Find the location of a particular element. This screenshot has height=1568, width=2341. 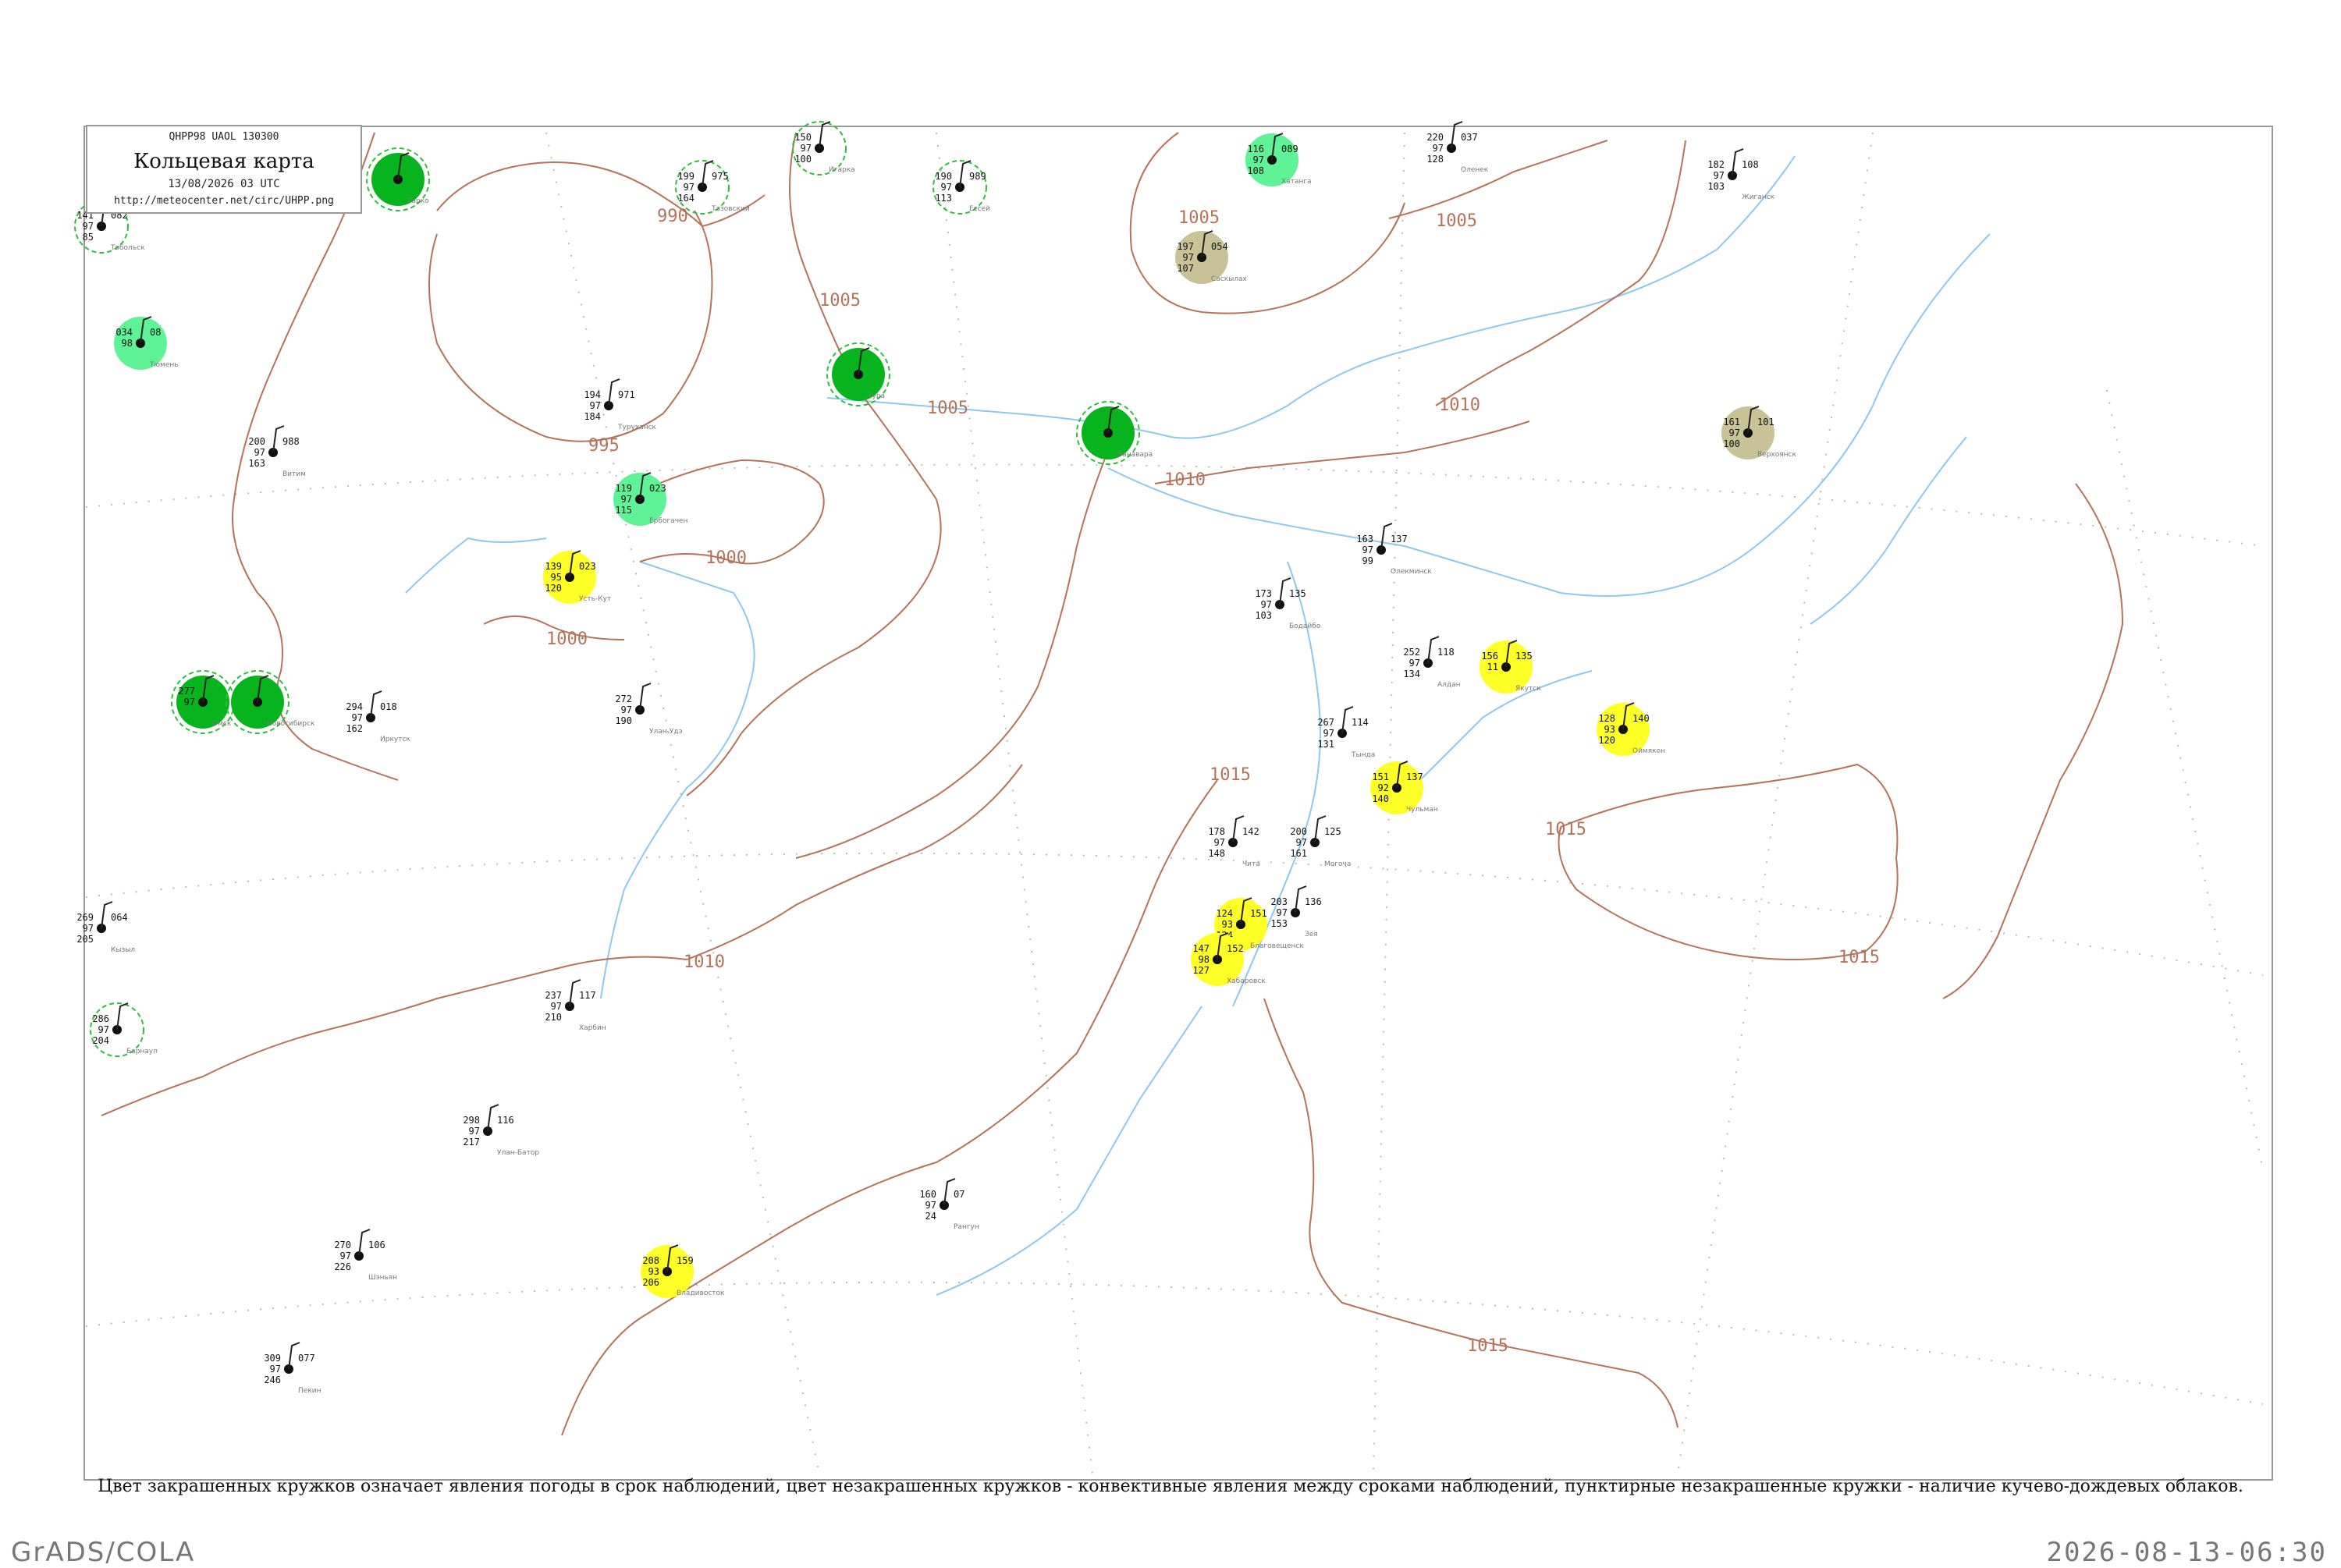

station-temperature: 156 is located at coordinates (1489, 657).